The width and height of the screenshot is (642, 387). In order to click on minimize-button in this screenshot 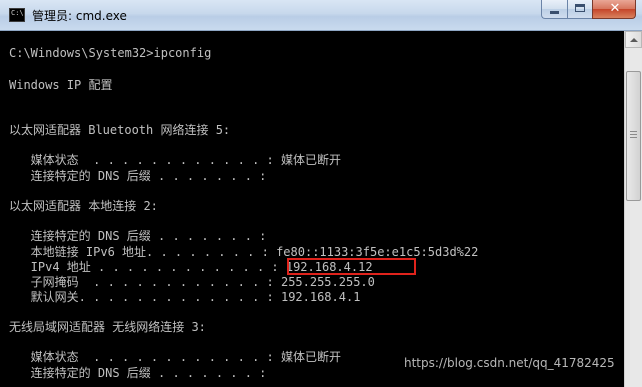, I will do `click(554, 9)`.